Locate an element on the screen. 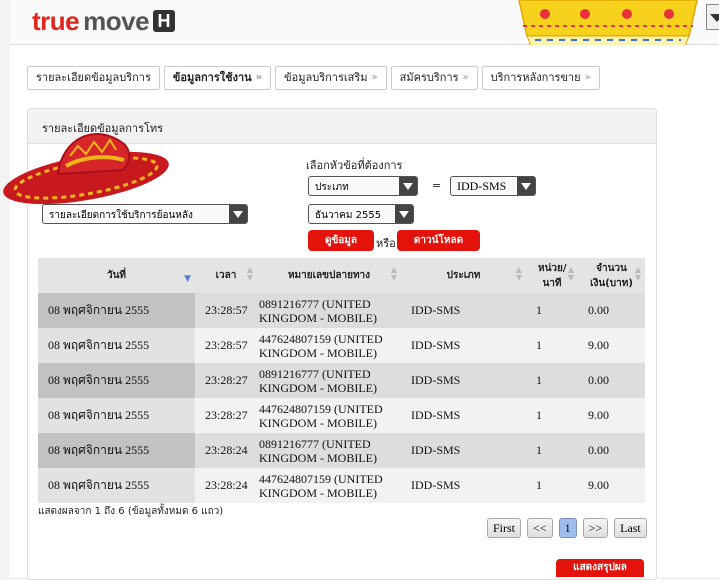  first-page-button: First is located at coordinates (504, 528).